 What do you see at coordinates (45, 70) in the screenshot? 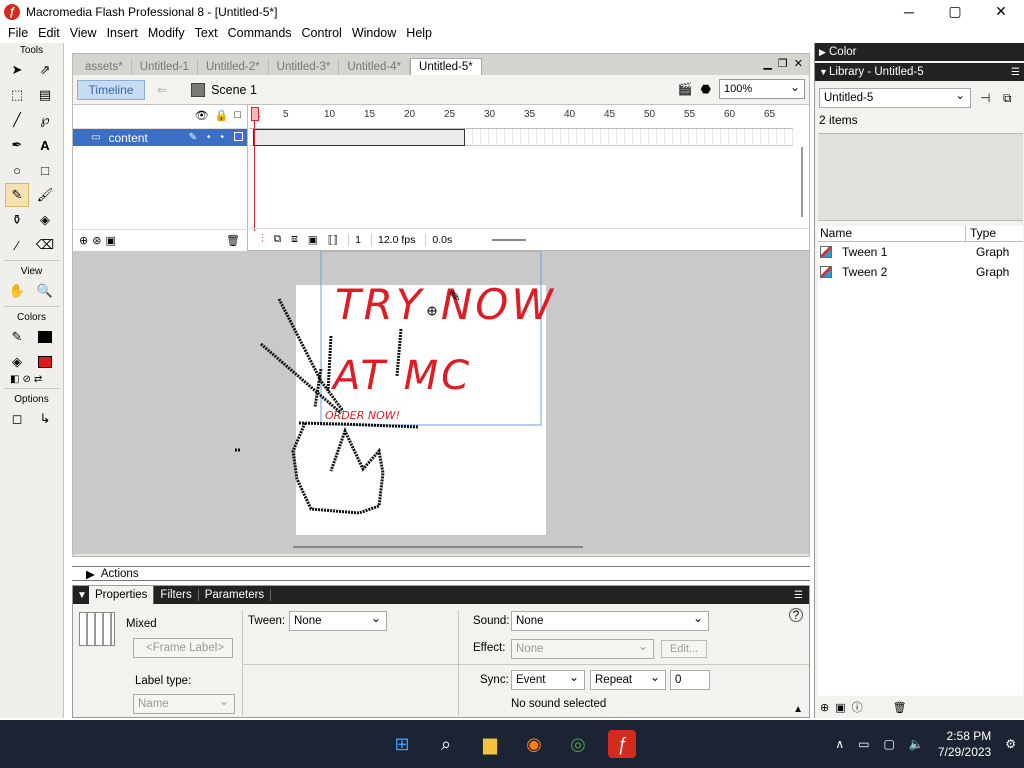
I see `subselection-tool-icon: ⇗` at bounding box center [45, 70].